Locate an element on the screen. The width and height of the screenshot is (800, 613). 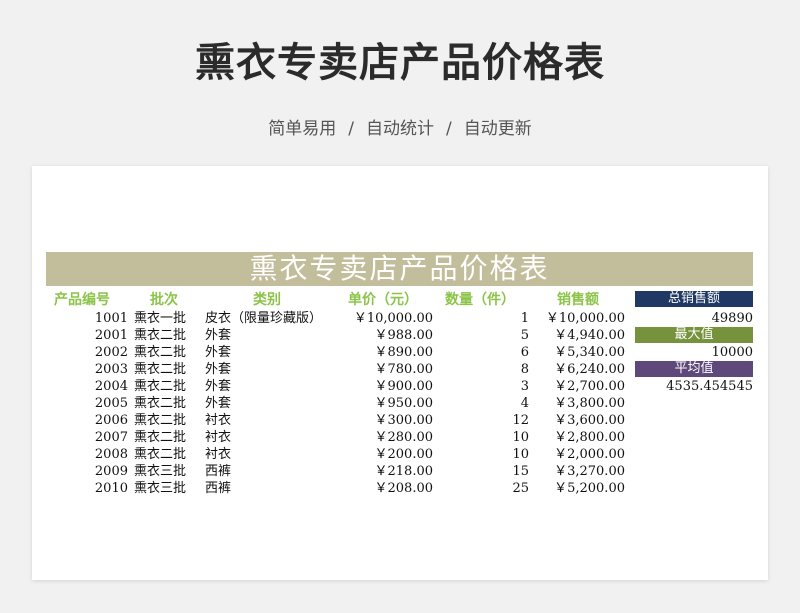
table-row: 2008 熏衣二批 衬衣 ￥200.00 10 ￥2,000.00 is located at coordinates (400, 454).